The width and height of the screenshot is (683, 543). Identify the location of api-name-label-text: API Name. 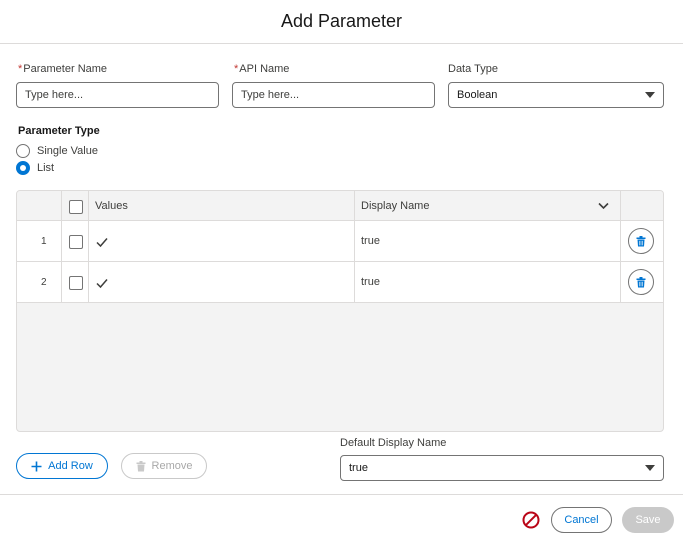
(264, 69).